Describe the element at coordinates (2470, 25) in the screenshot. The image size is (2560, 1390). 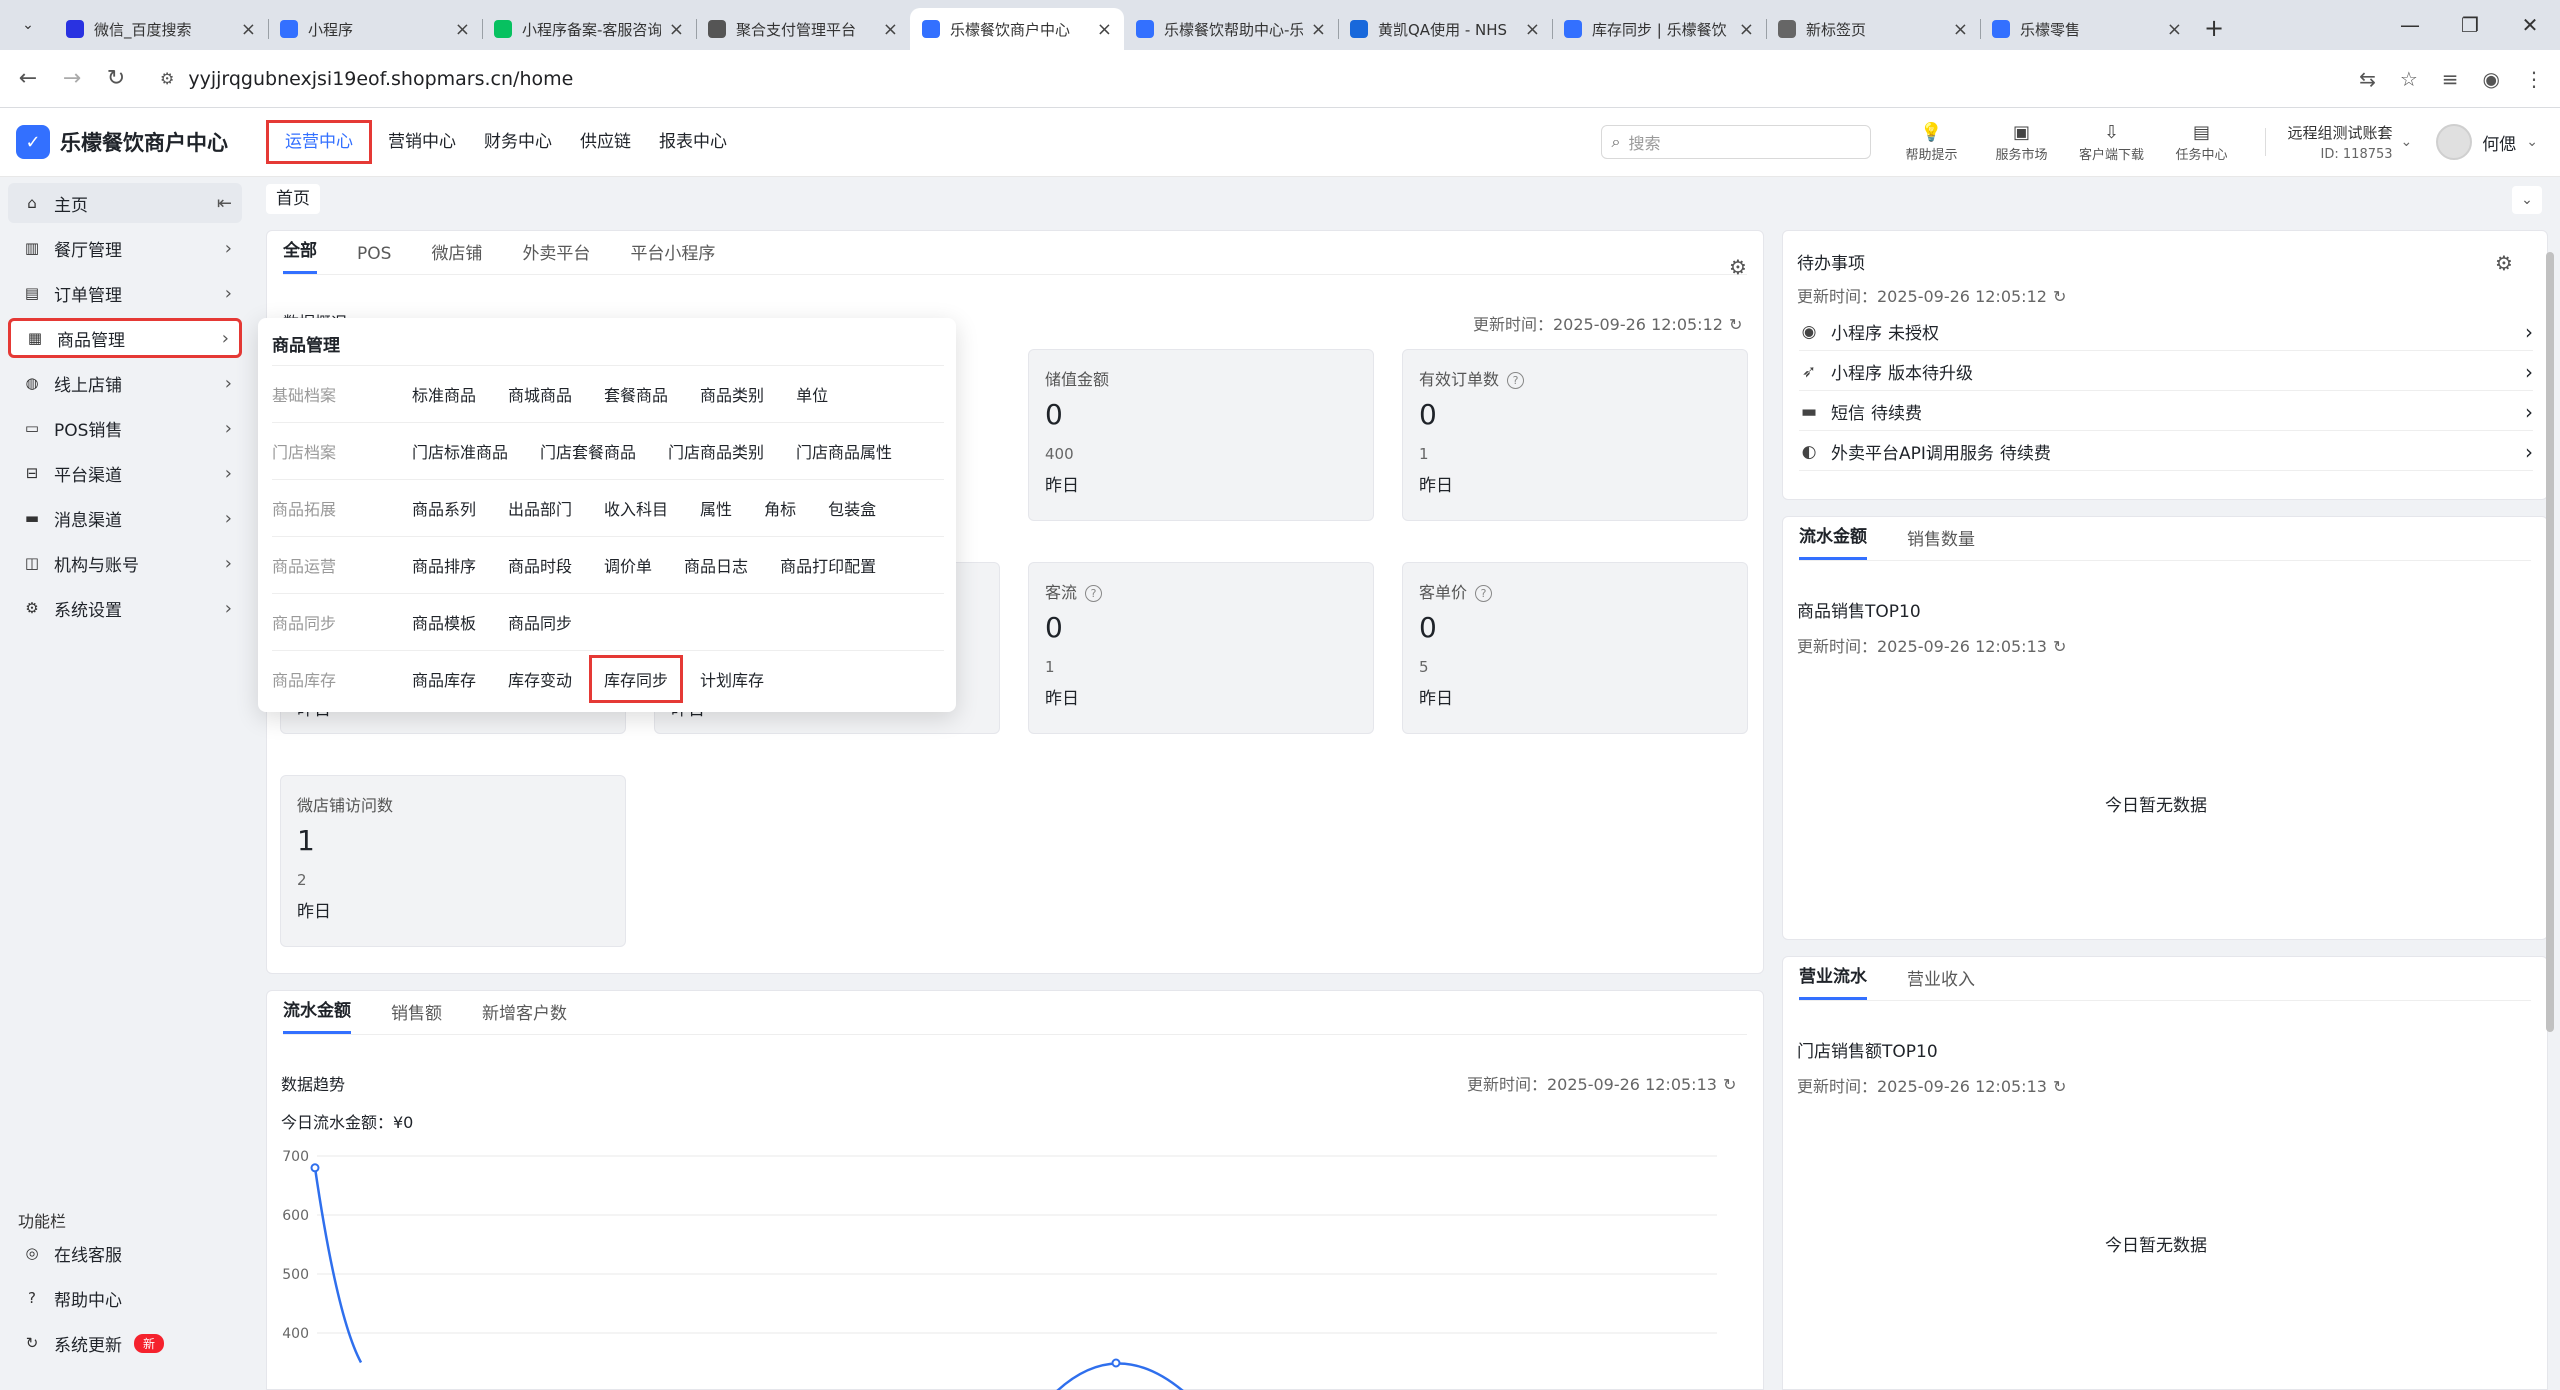
I see `restore-icon: ❐` at that location.